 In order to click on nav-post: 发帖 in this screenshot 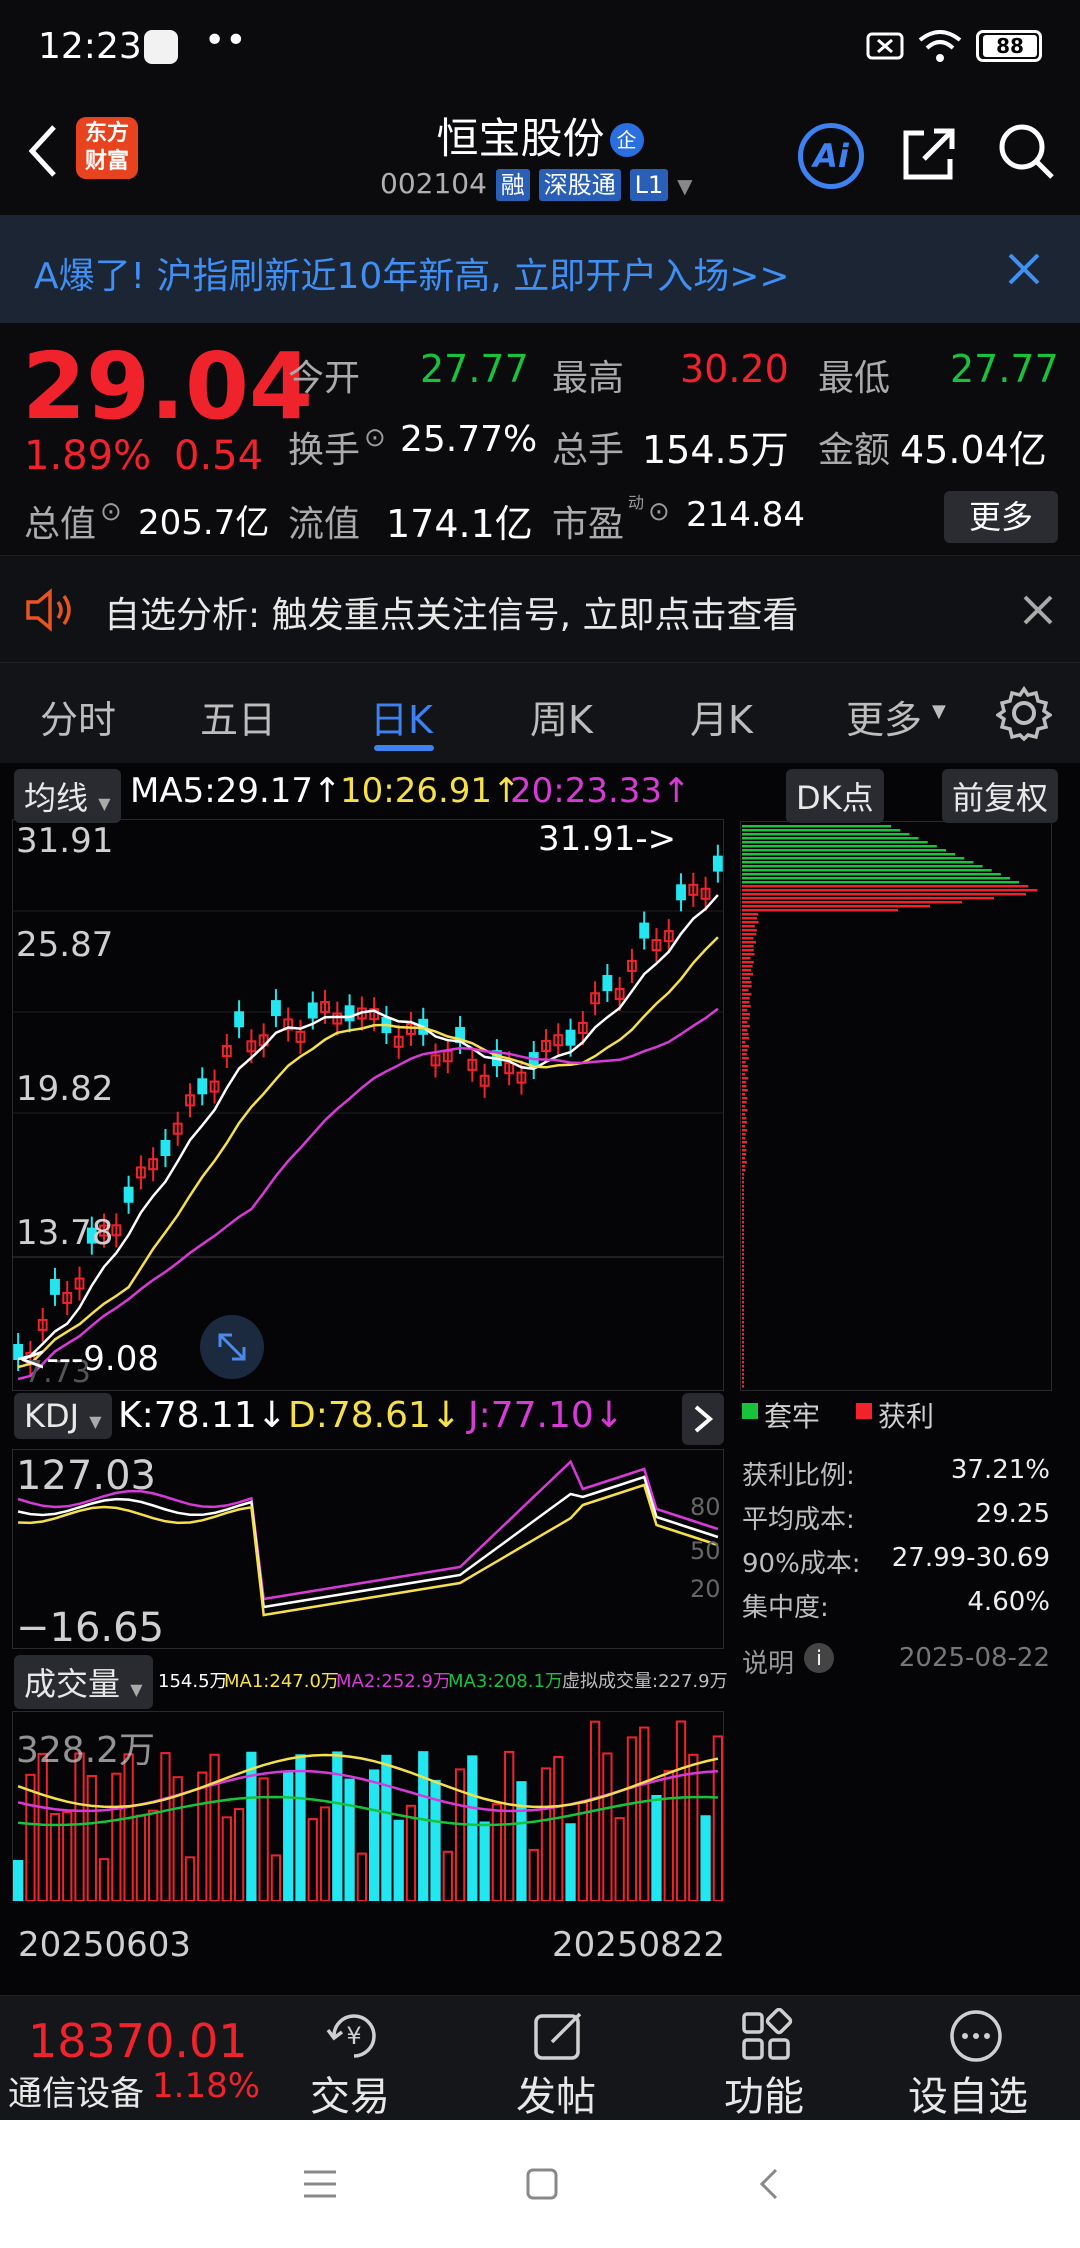, I will do `click(559, 2058)`.